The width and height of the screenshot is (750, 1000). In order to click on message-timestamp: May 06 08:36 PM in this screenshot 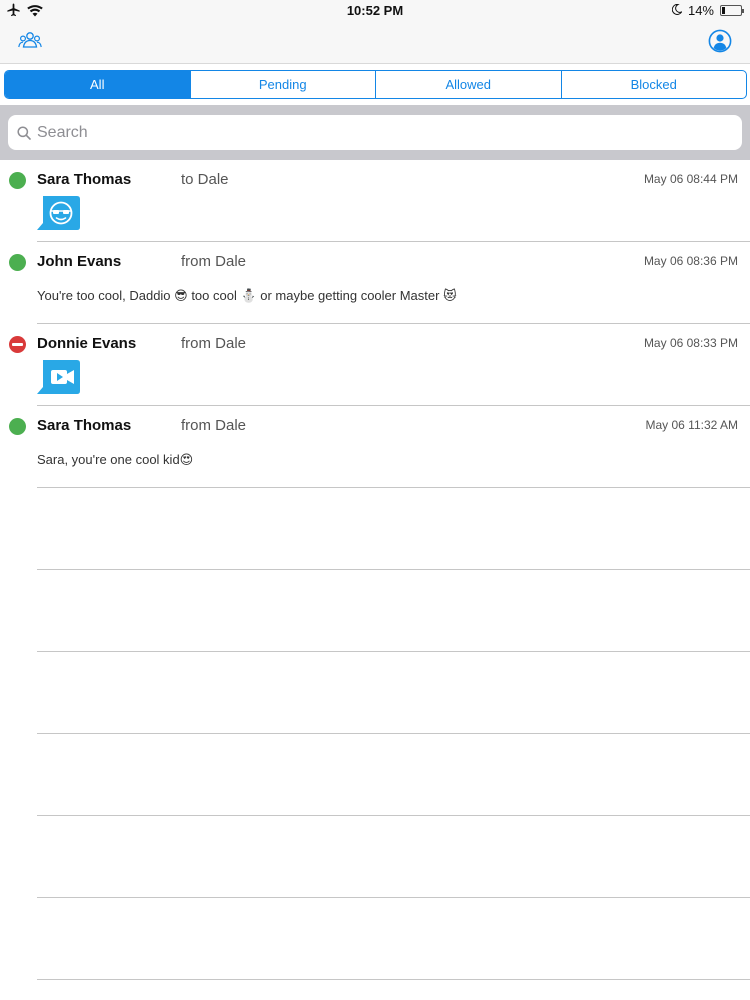, I will do `click(690, 261)`.